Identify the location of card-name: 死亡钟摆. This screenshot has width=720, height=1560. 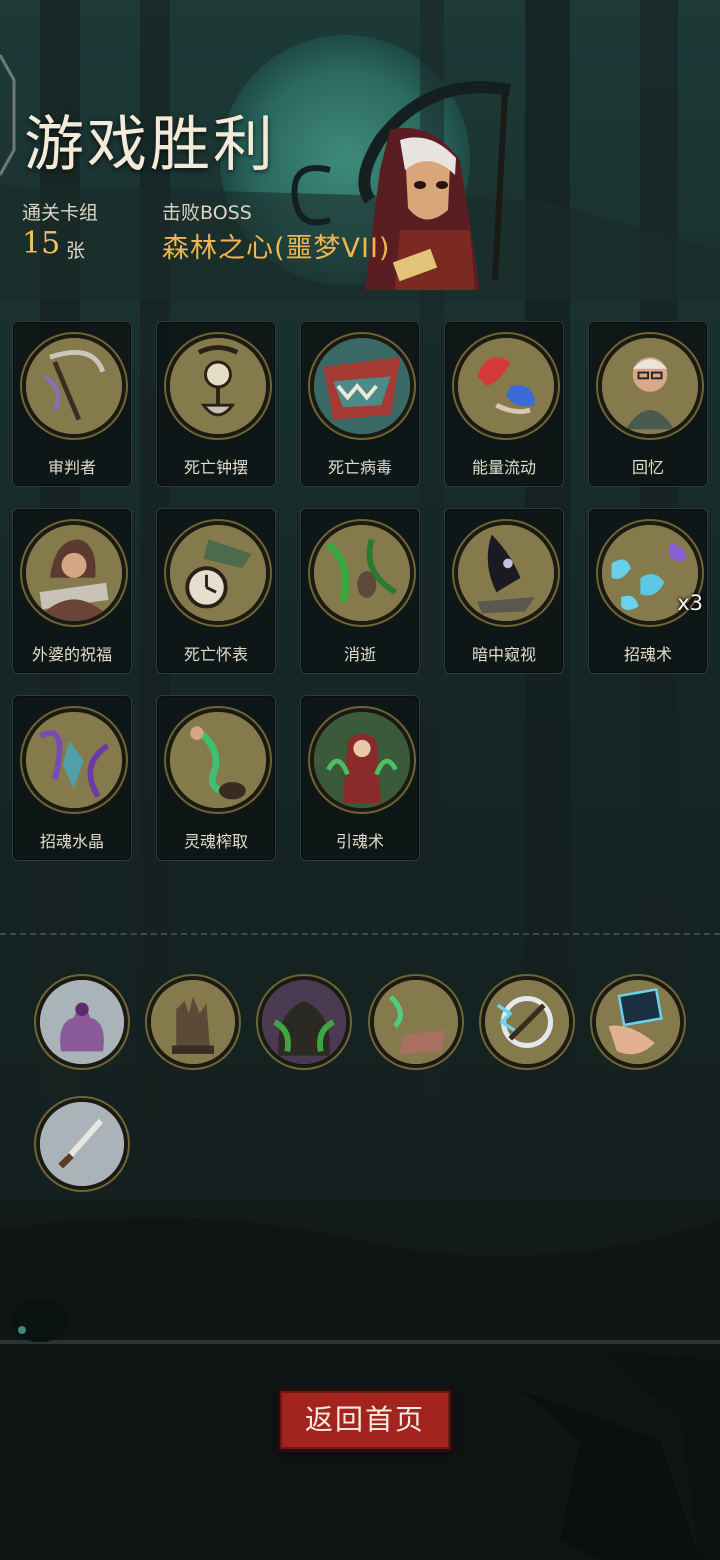
(215, 467).